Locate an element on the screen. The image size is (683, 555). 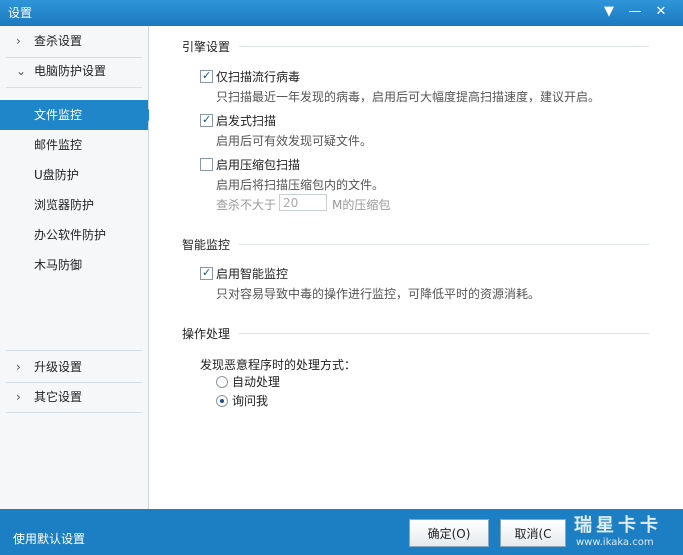
action-prompt: 发现恶意程序时的处理方式： is located at coordinates (278, 365).